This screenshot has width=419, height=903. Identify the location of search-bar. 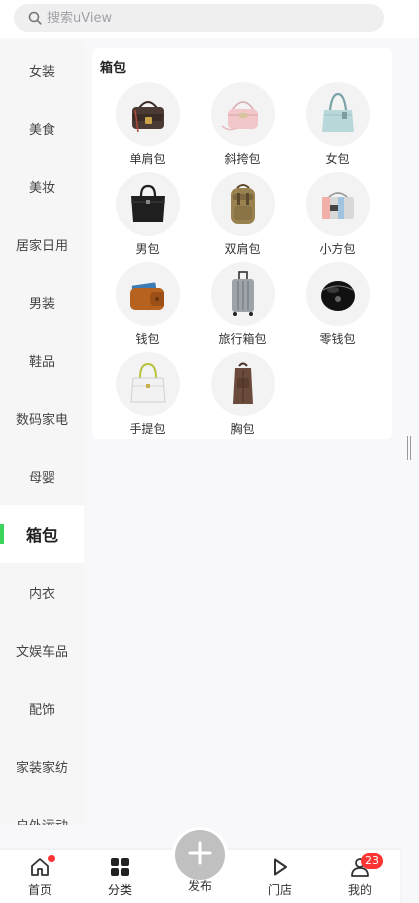
(209, 19).